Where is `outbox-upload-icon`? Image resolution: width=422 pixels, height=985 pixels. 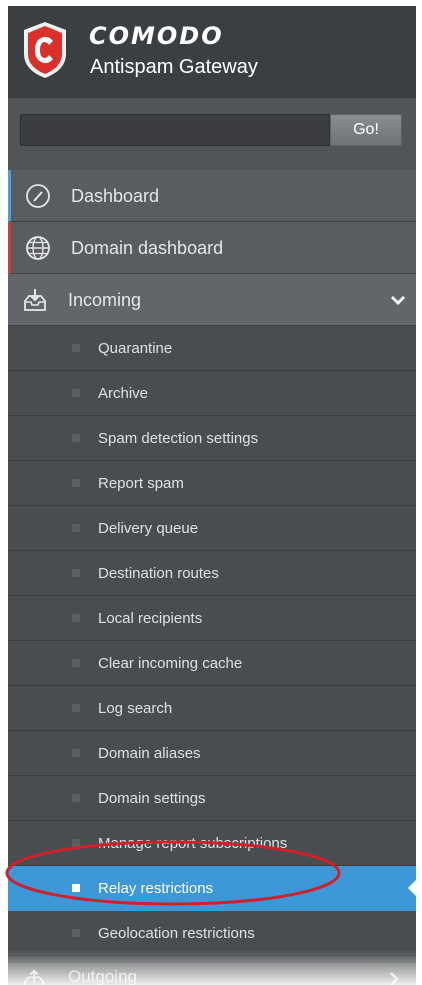
outbox-upload-icon is located at coordinates (34, 977).